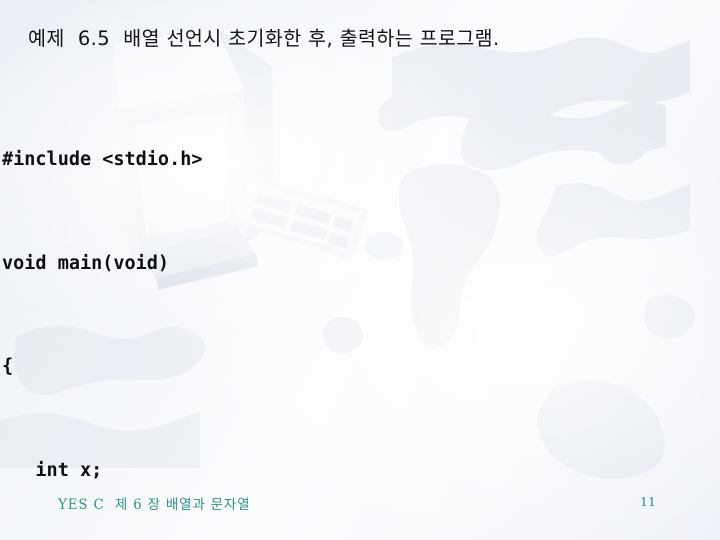  Describe the element at coordinates (648, 501) in the screenshot. I see `page-number: 11` at that location.